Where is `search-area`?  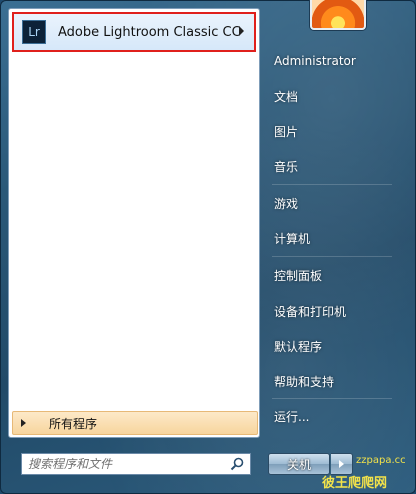
search-area is located at coordinates (134, 463).